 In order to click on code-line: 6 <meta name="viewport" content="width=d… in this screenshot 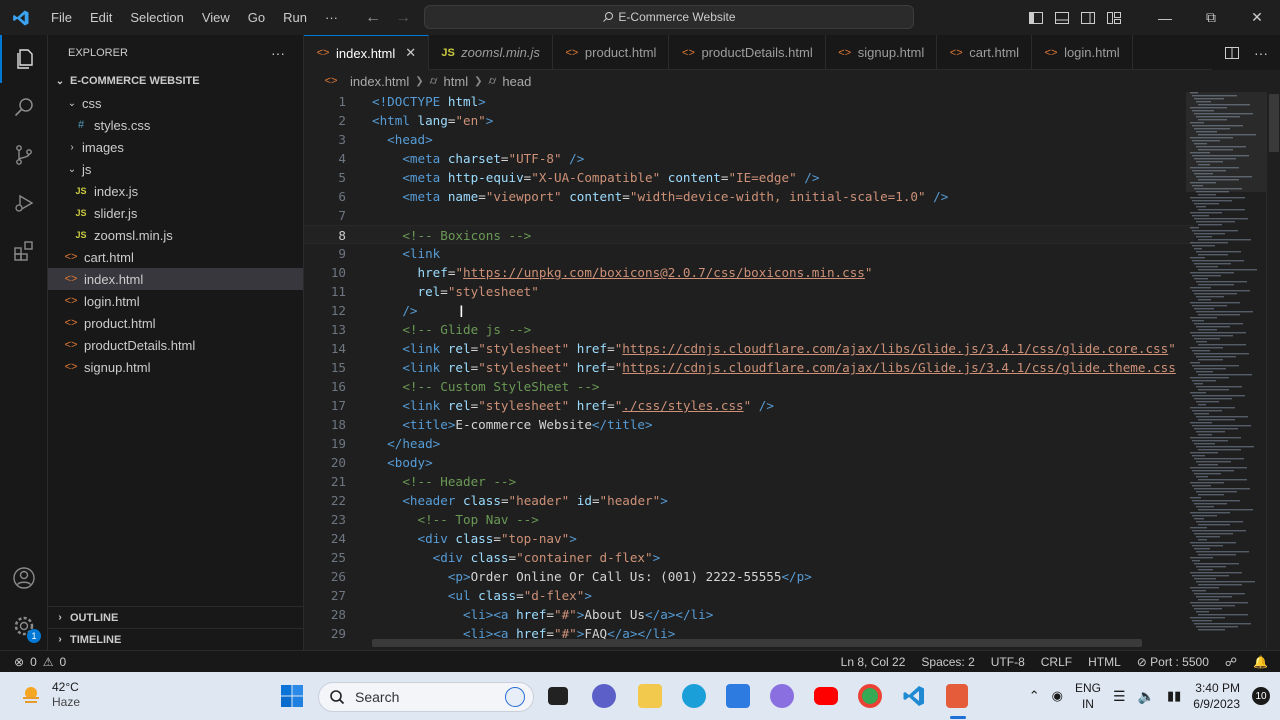, I will do `click(749, 196)`.